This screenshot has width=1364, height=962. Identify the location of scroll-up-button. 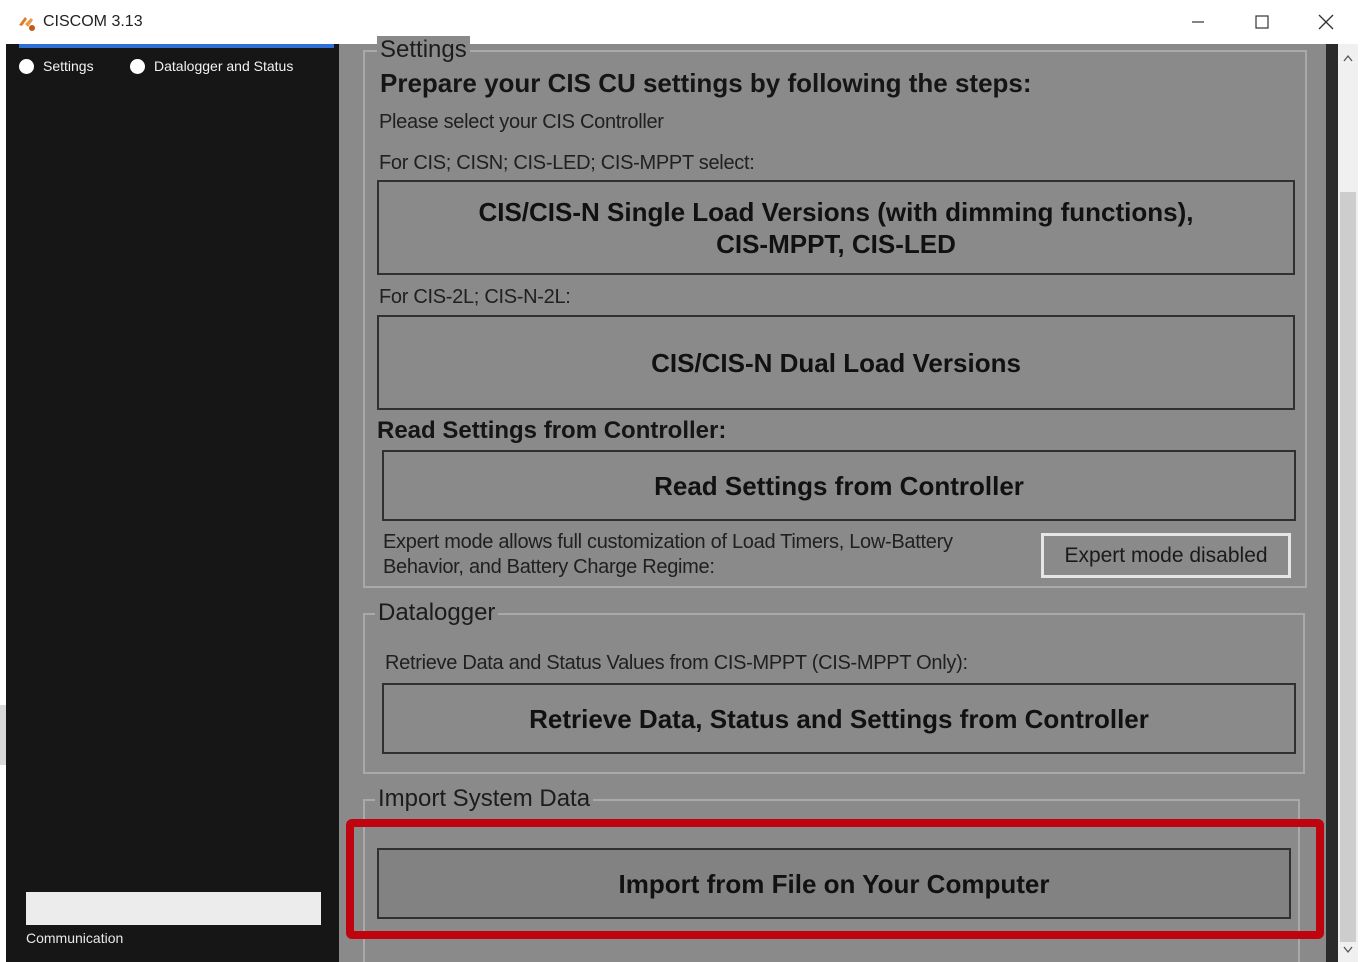
(1348, 58).